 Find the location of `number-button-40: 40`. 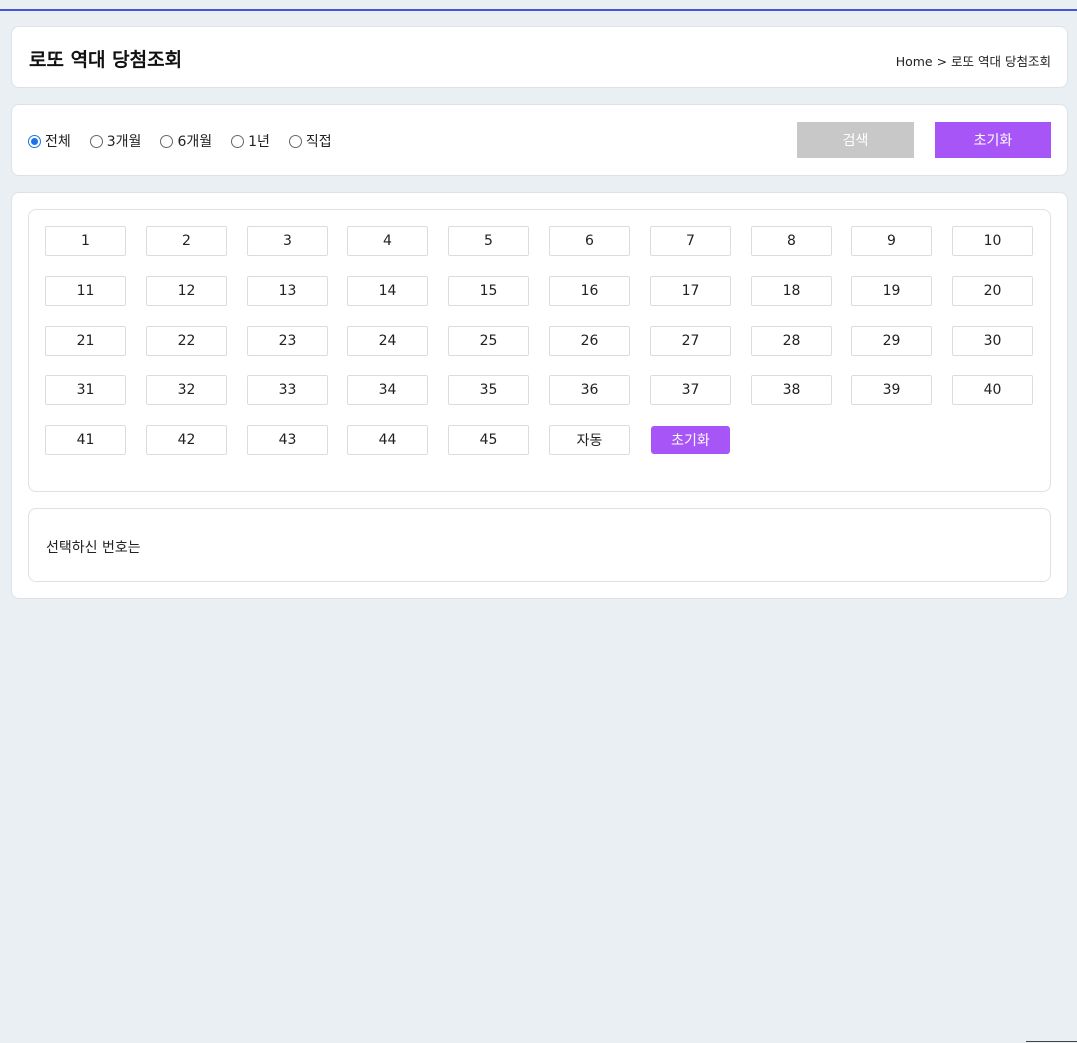

number-button-40: 40 is located at coordinates (992, 390).